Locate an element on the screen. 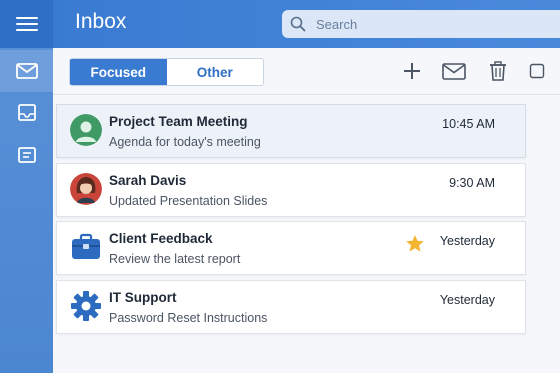 Image resolution: width=560 pixels, height=373 pixels. add-icon is located at coordinates (412, 71).